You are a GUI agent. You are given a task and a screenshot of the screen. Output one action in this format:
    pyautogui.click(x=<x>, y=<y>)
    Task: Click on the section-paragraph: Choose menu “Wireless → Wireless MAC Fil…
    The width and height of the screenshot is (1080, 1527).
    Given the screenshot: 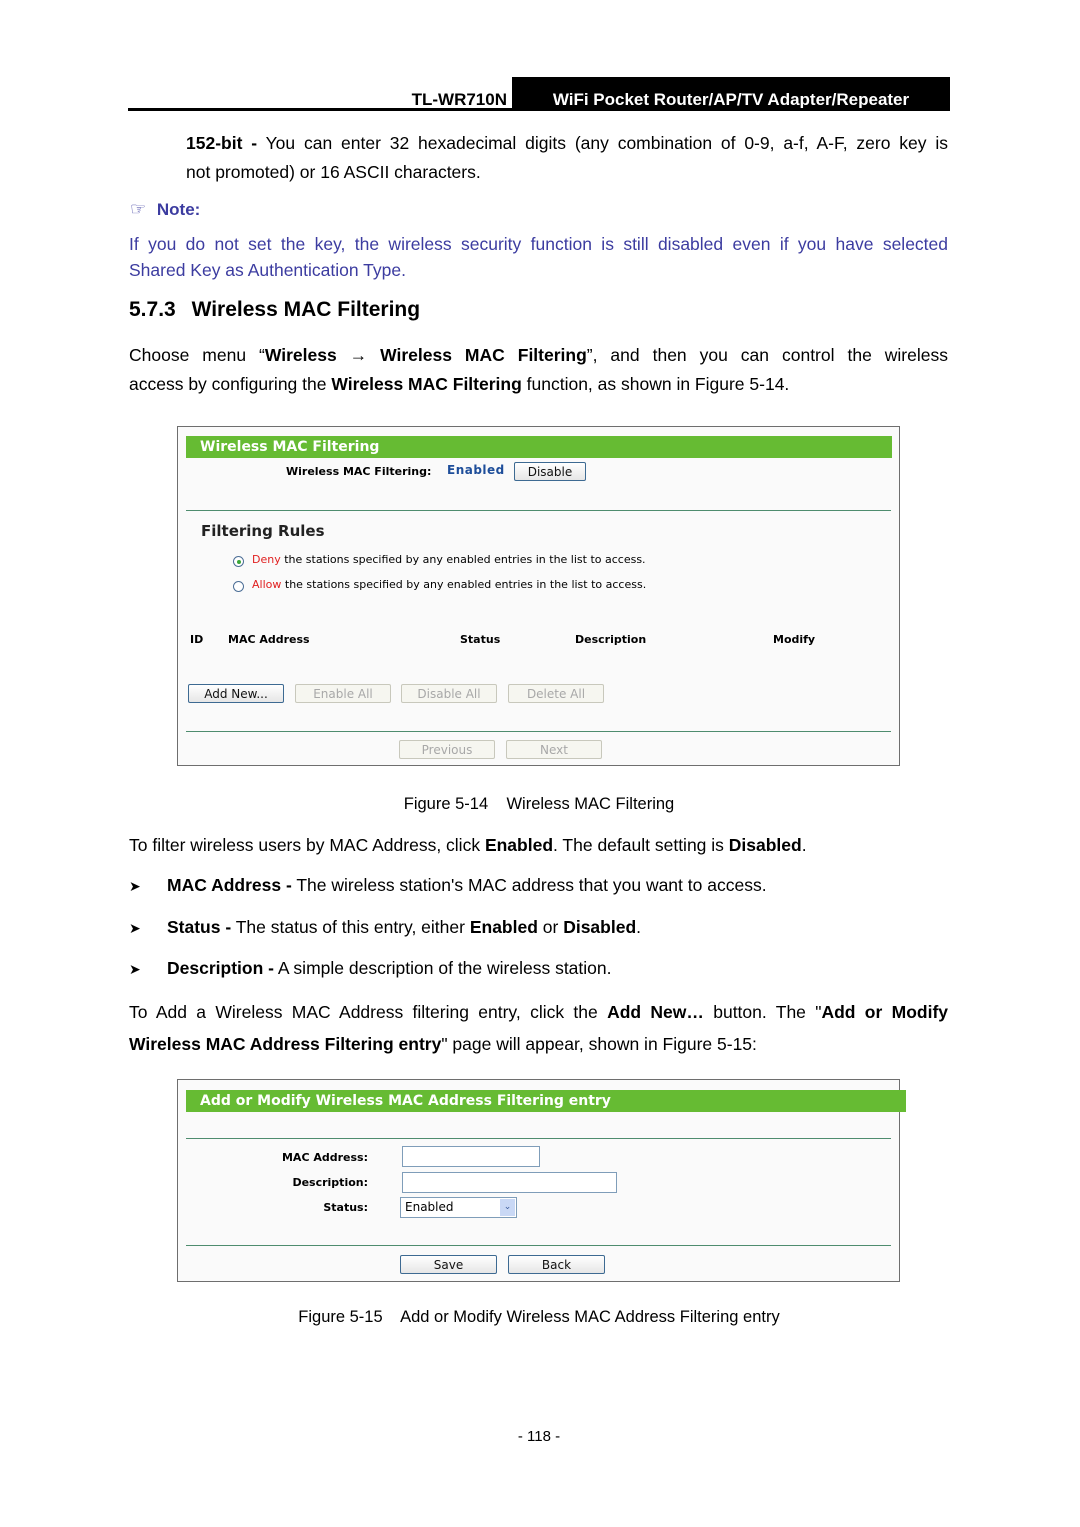 What is the action you would take?
    pyautogui.click(x=538, y=370)
    